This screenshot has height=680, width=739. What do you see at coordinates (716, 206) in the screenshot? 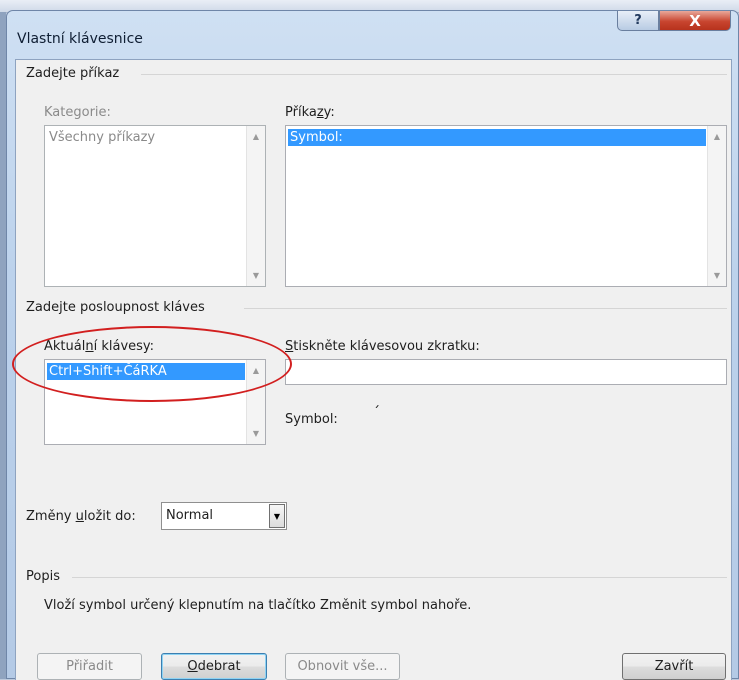
I see `commands-scrollbar: ▲ ▼` at bounding box center [716, 206].